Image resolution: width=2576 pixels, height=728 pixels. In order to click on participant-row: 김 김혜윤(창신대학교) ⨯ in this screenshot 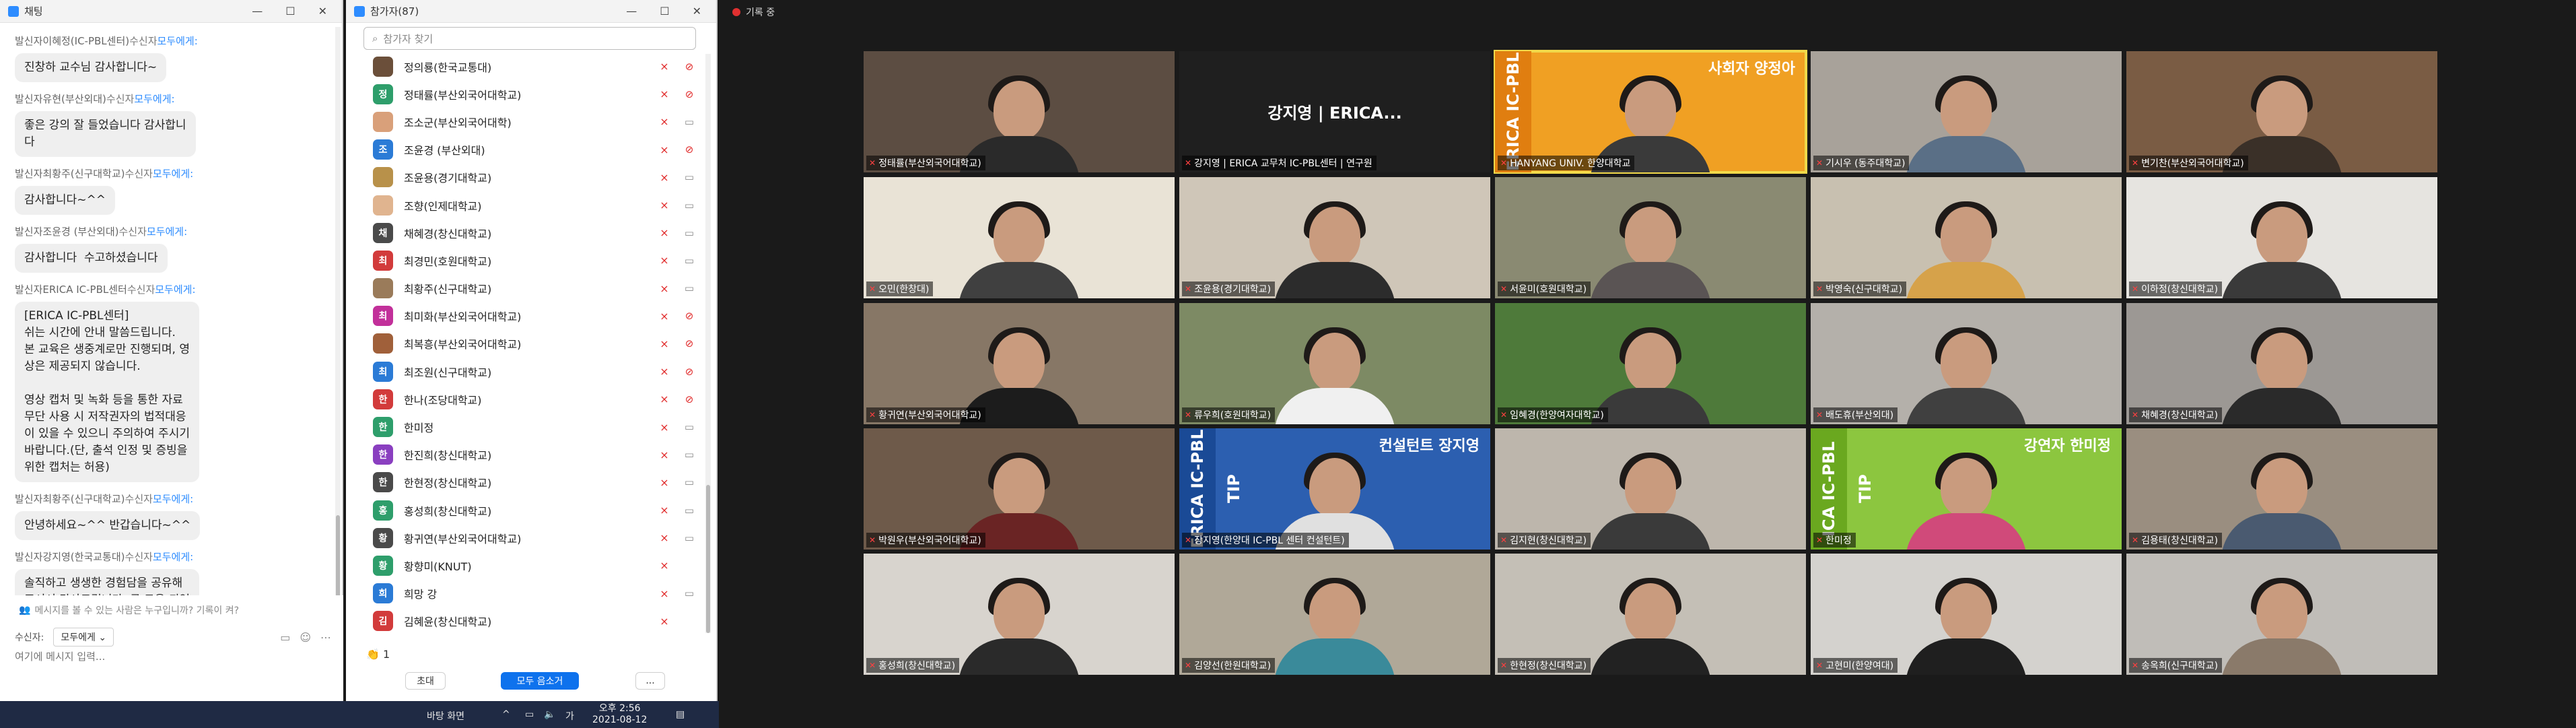, I will do `click(532, 621)`.